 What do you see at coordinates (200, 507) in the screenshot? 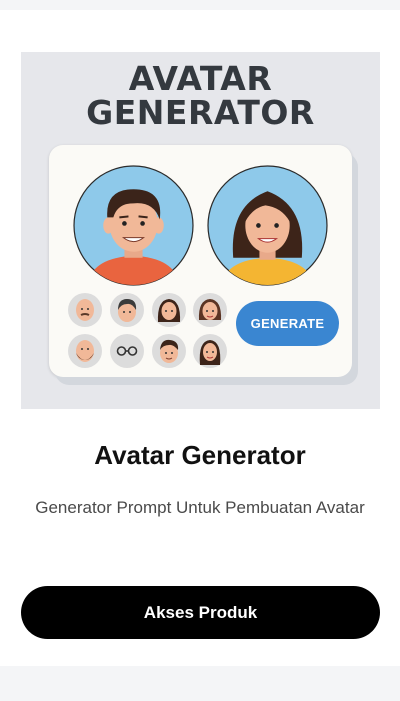
I see `product-description: Generator Prompt Untuk Pembuatan Avatar` at bounding box center [200, 507].